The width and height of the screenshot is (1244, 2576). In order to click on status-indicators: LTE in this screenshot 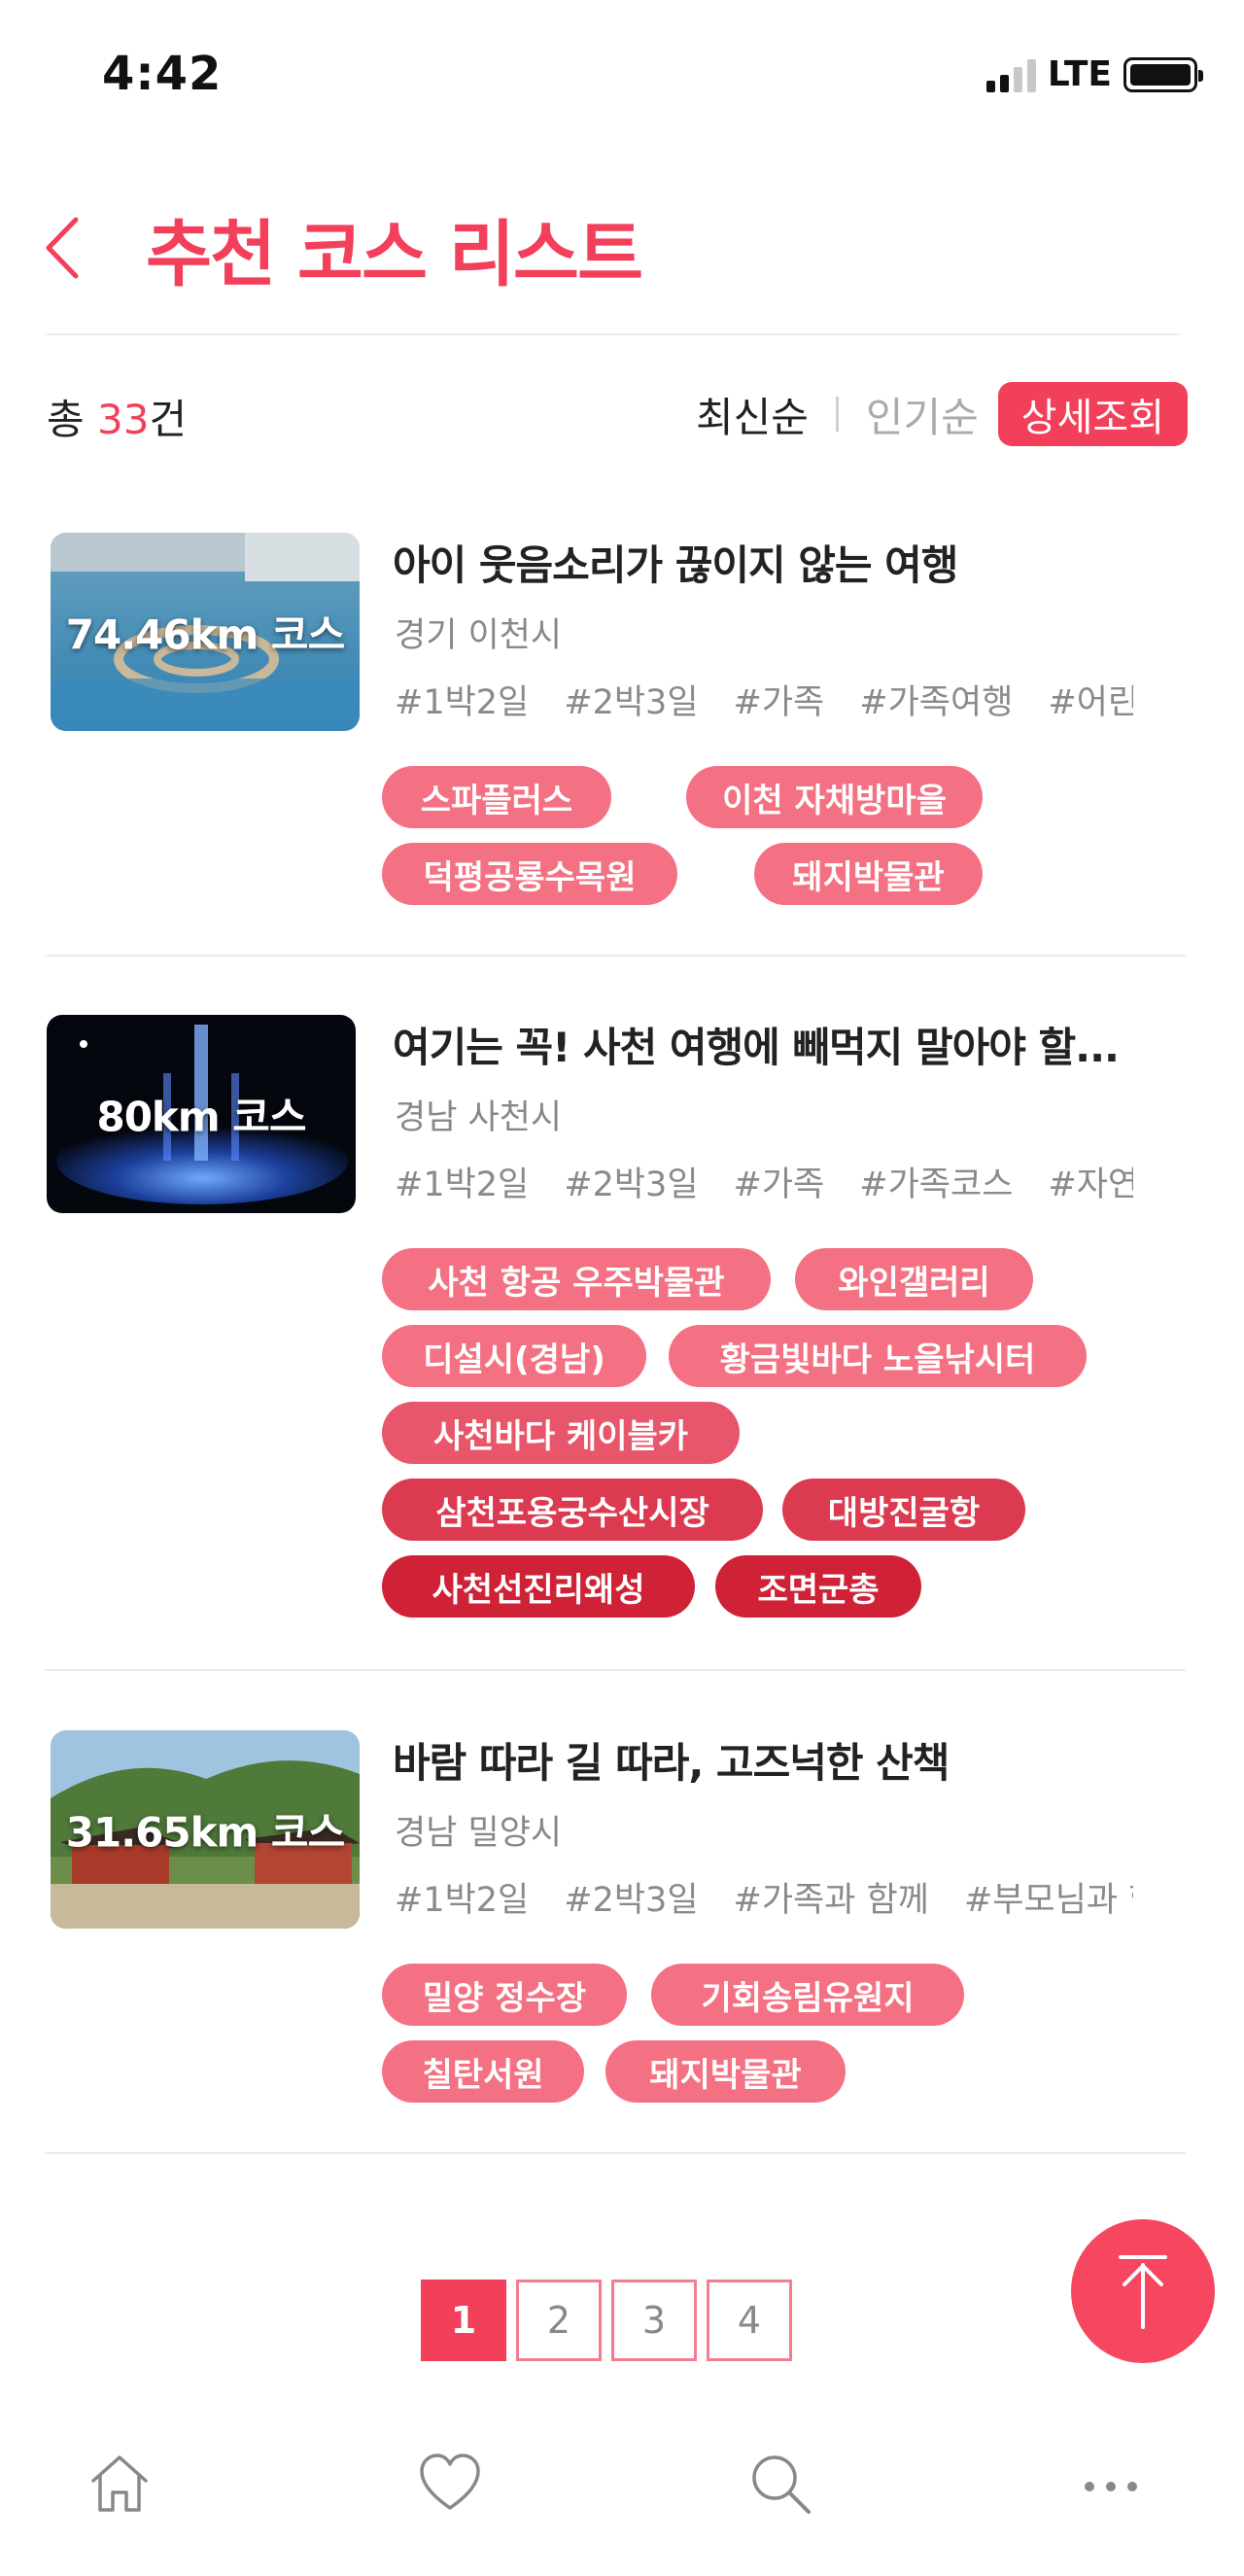, I will do `click(1094, 74)`.